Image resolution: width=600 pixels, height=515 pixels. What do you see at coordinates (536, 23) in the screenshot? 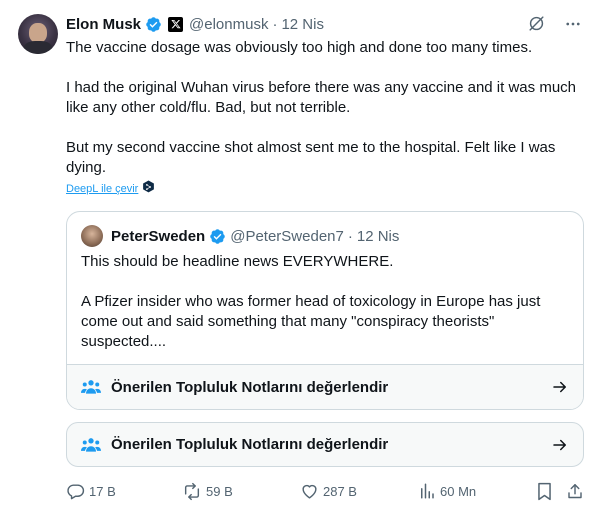
I see `grok-icon` at bounding box center [536, 23].